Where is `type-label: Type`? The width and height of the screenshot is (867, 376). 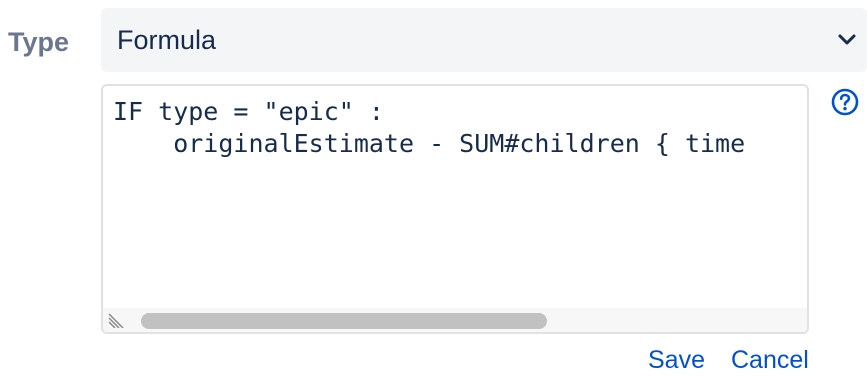 type-label: Type is located at coordinates (39, 42).